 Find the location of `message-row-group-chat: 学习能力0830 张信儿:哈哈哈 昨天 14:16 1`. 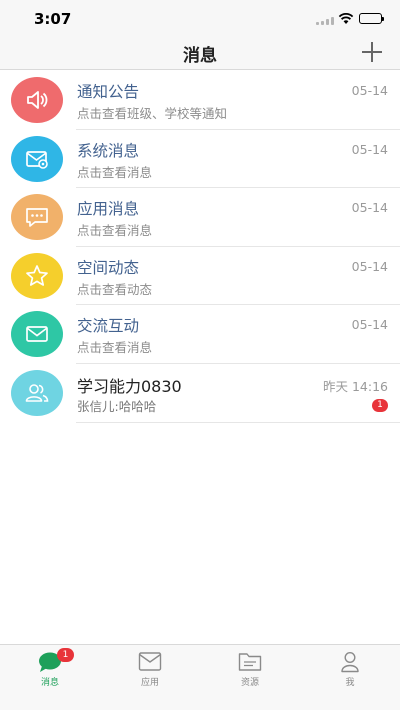

message-row-group-chat: 学习能力0830 张信儿:哈哈哈 昨天 14:16 1 is located at coordinates (200, 393).